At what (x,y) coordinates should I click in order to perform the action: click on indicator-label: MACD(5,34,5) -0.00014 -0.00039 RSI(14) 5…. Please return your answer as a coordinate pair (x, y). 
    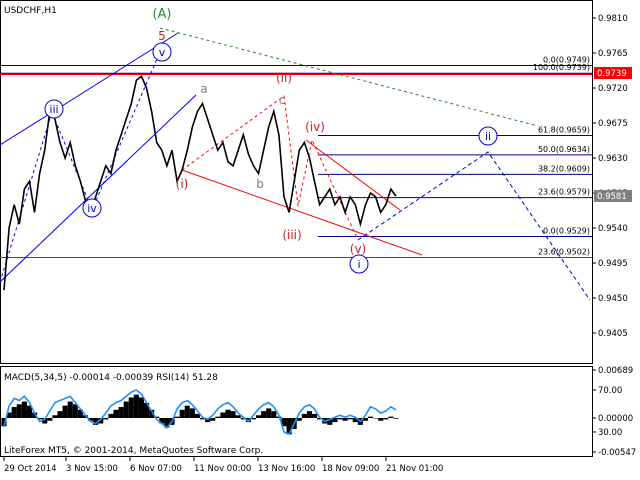
    Looking at the image, I should click on (111, 378).